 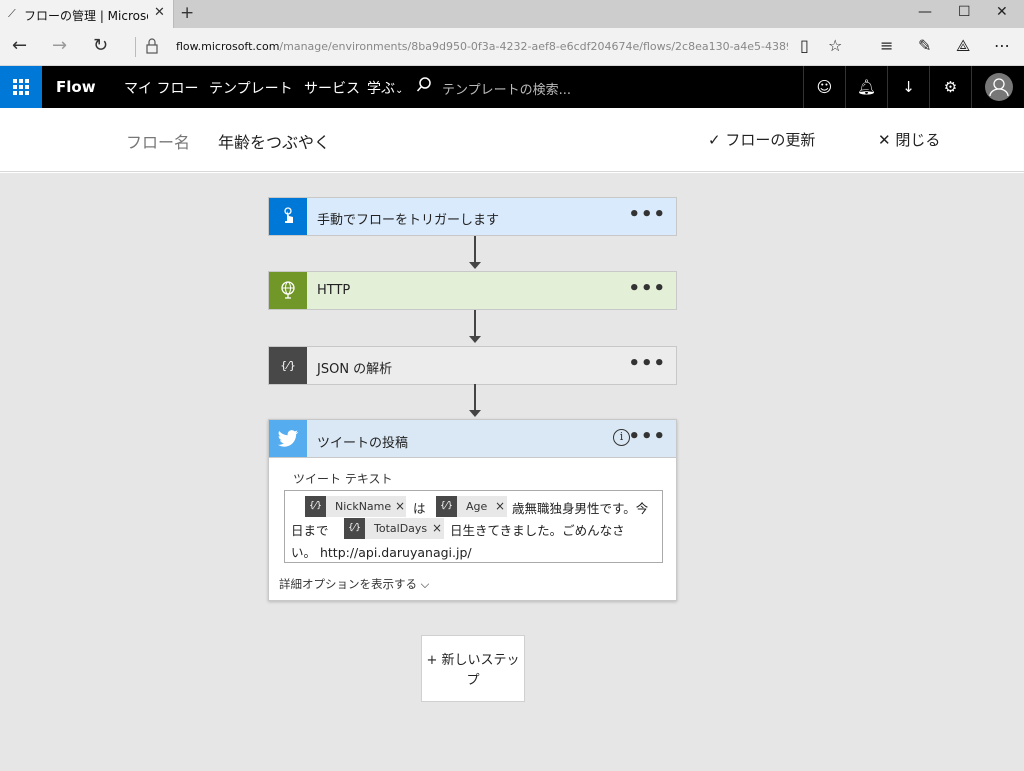 What do you see at coordinates (472, 365) in the screenshot?
I see `step-card-parse-json: {⁄} JSON の解析 •••` at bounding box center [472, 365].